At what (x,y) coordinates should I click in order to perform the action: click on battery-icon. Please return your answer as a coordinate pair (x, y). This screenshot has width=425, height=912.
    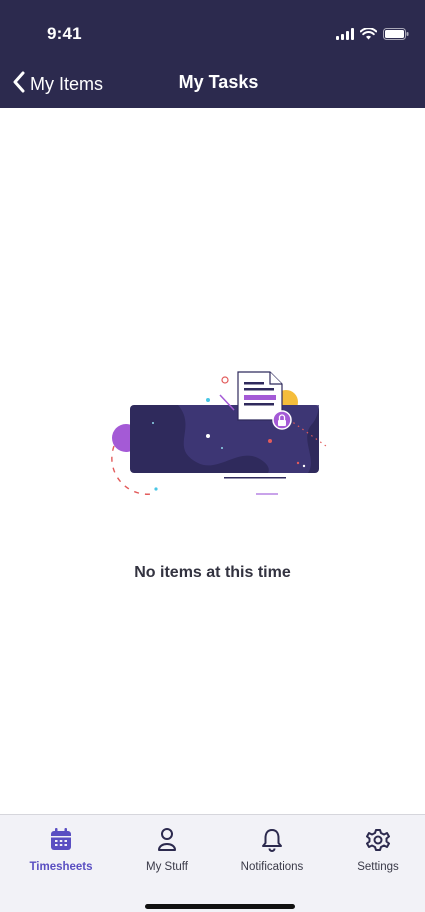
    Looking at the image, I should click on (396, 36).